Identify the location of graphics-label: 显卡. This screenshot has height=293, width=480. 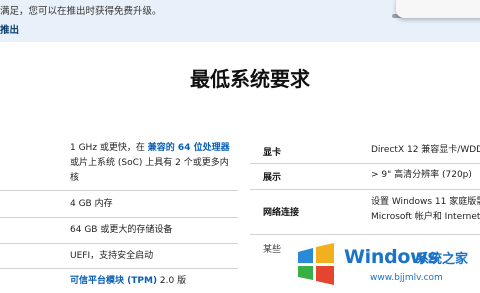
(272, 153).